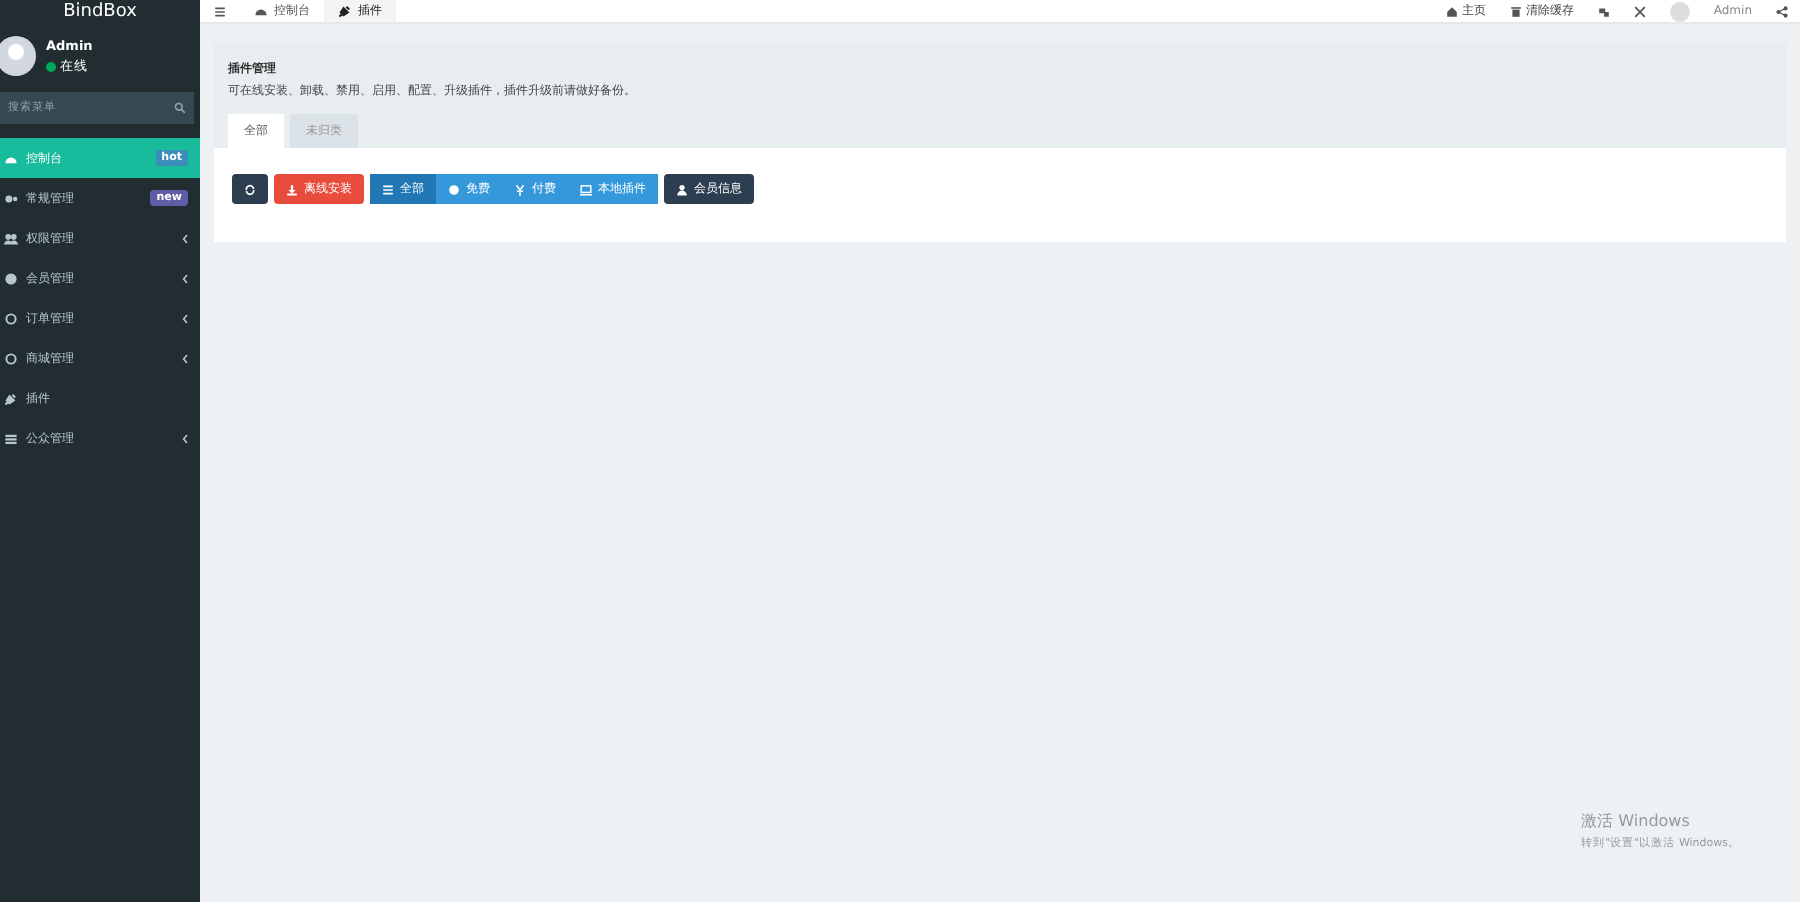 This screenshot has height=902, width=1800. I want to click on activation-title: 激活 Windows, so click(1636, 821).